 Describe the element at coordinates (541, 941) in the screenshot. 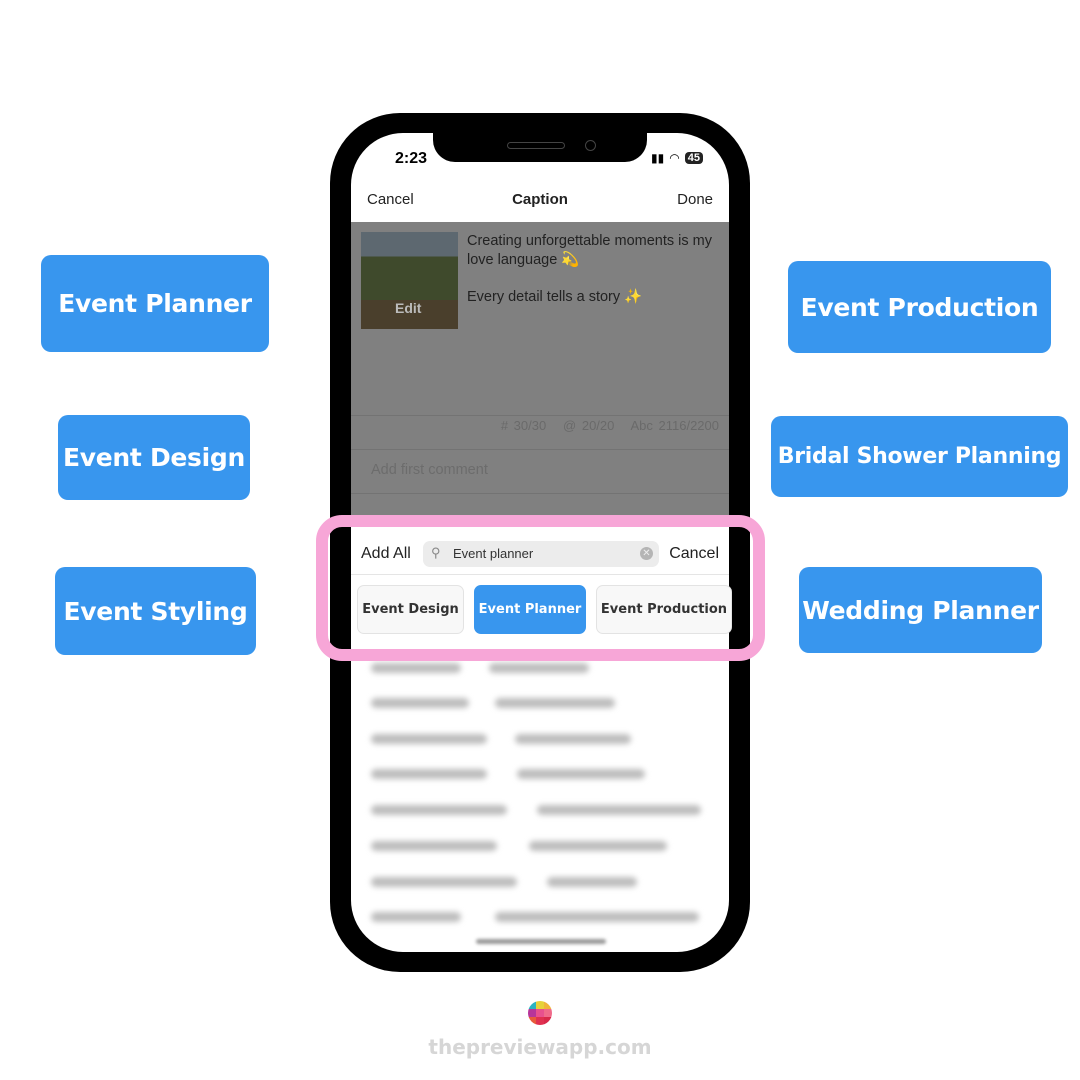

I see `home-indicator` at that location.